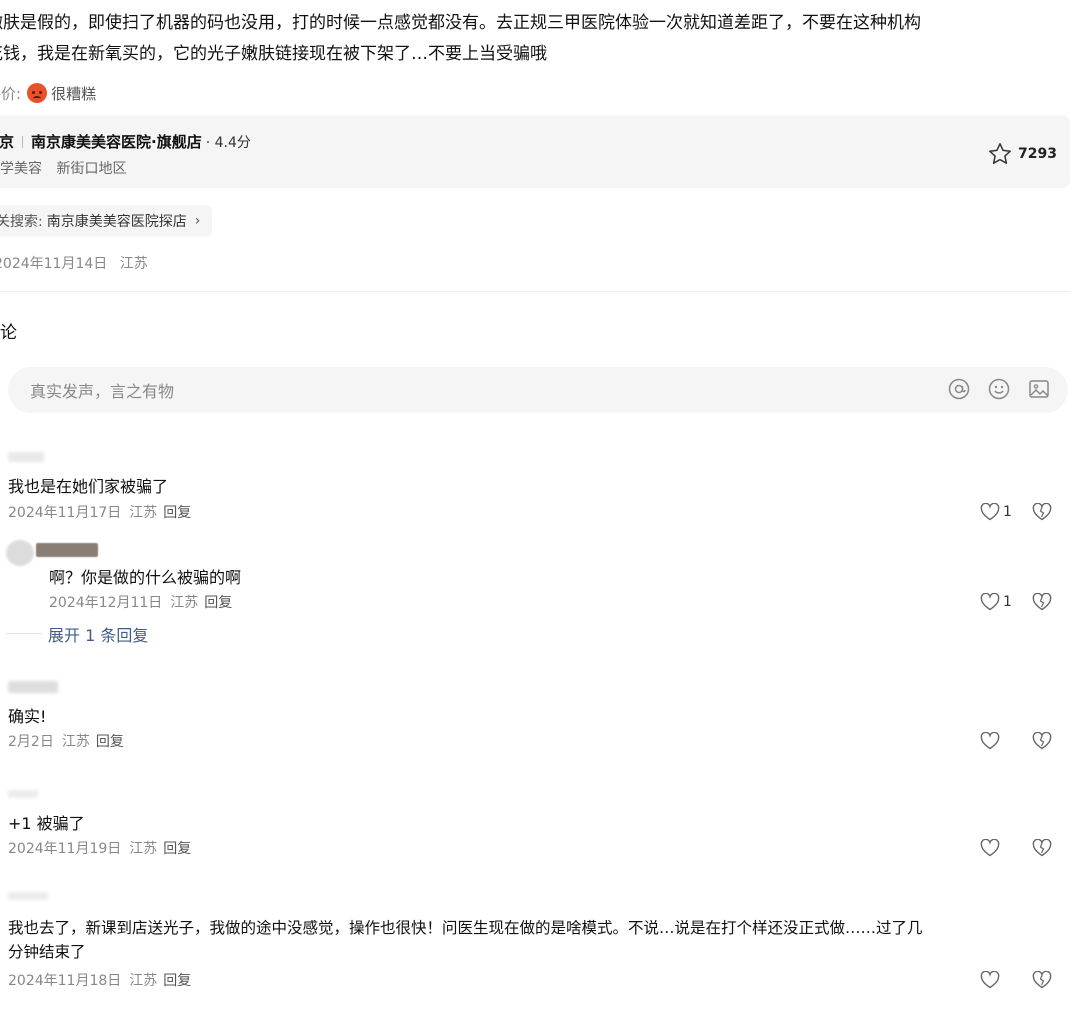  Describe the element at coordinates (999, 389) in the screenshot. I see `smile-icon` at that location.